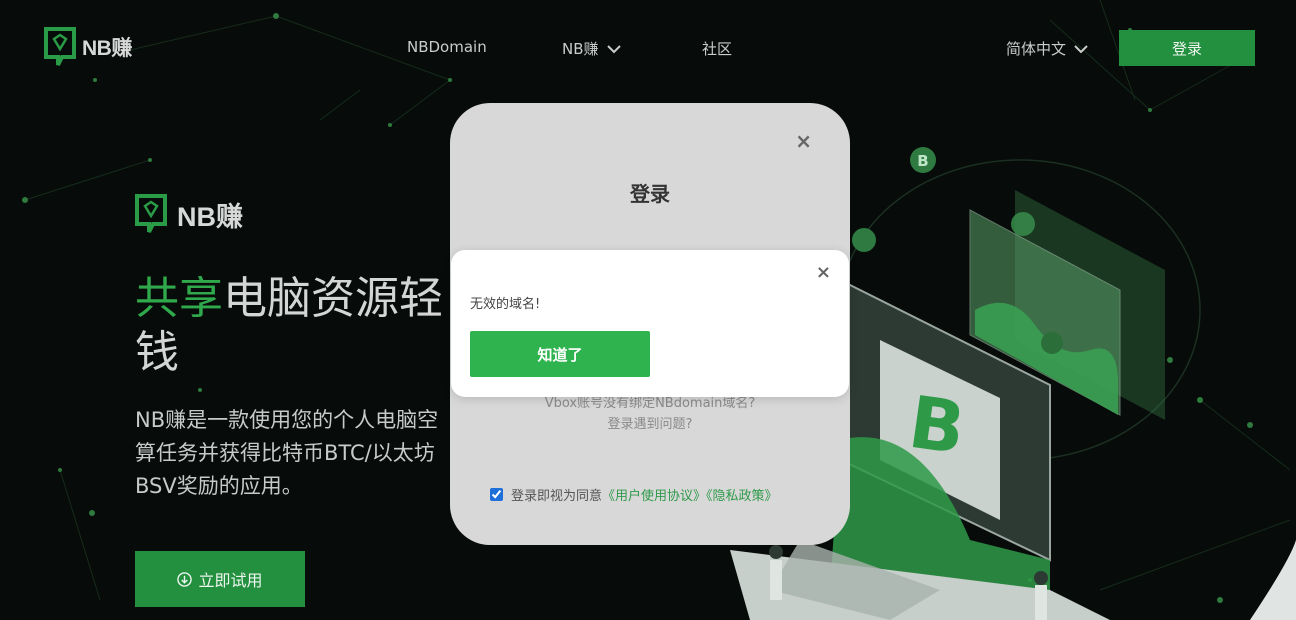 The width and height of the screenshot is (1296, 620). I want to click on nav-community-label: 社区, so click(717, 49).